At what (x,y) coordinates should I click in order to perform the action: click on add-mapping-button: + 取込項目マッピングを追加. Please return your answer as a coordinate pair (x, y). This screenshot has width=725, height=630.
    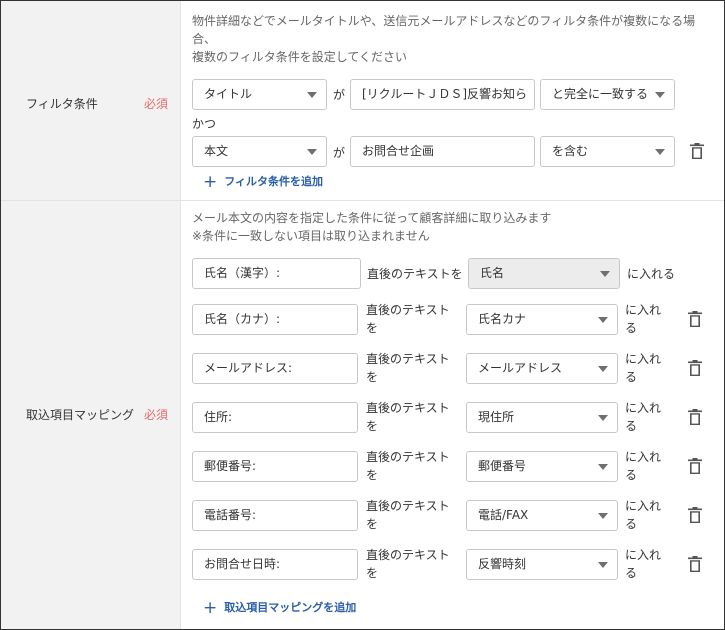
    Looking at the image, I should click on (279, 608).